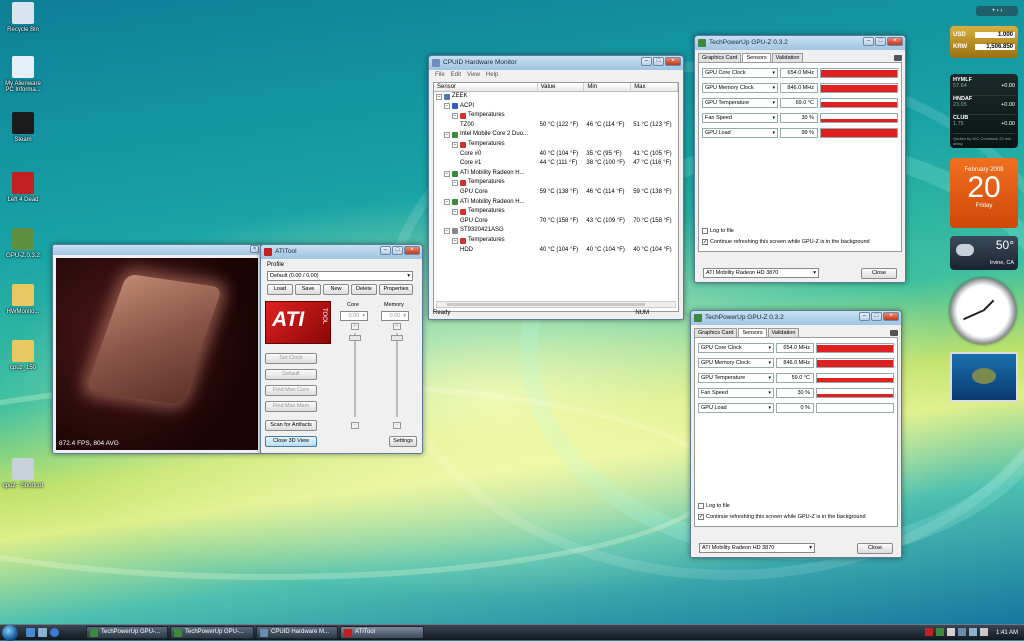  What do you see at coordinates (364, 289) in the screenshot?
I see `profile-delete-button: Delete` at bounding box center [364, 289].